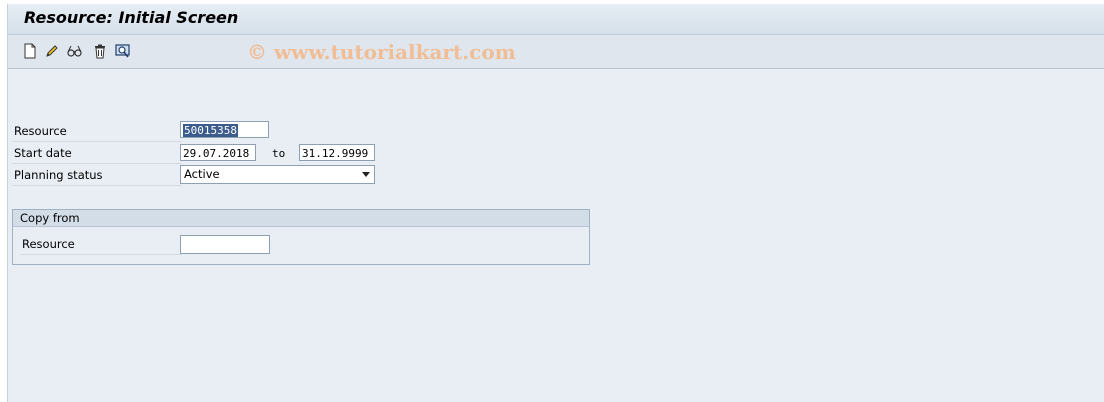 This screenshot has width=1104, height=402. I want to click on copy-from-heading: Copy from, so click(301, 218).